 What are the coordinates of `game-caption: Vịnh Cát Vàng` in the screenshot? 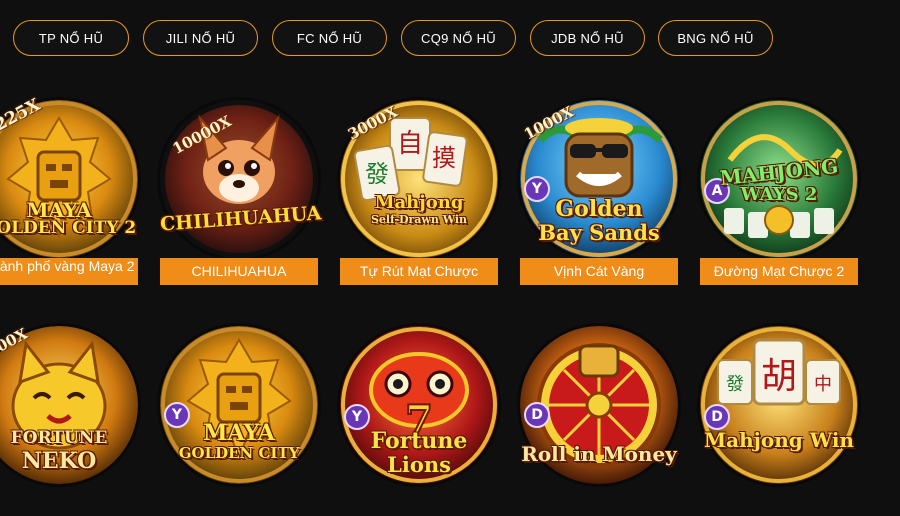 It's located at (599, 271).